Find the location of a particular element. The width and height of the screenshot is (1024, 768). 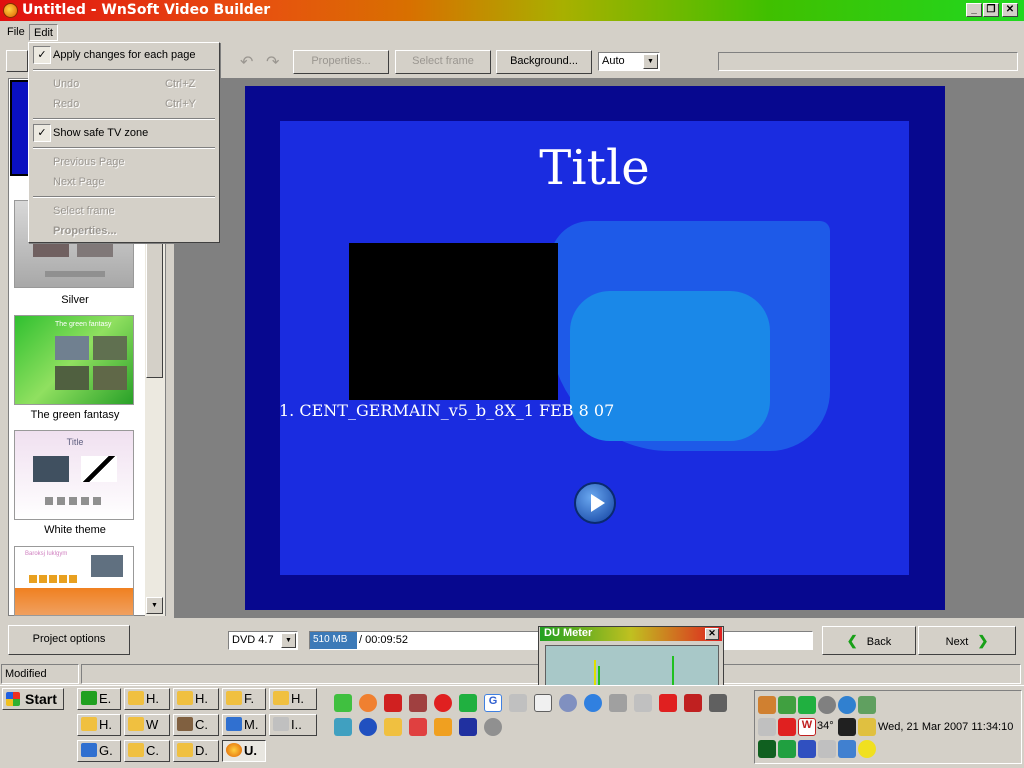

toolbar-button is located at coordinates (17, 61).